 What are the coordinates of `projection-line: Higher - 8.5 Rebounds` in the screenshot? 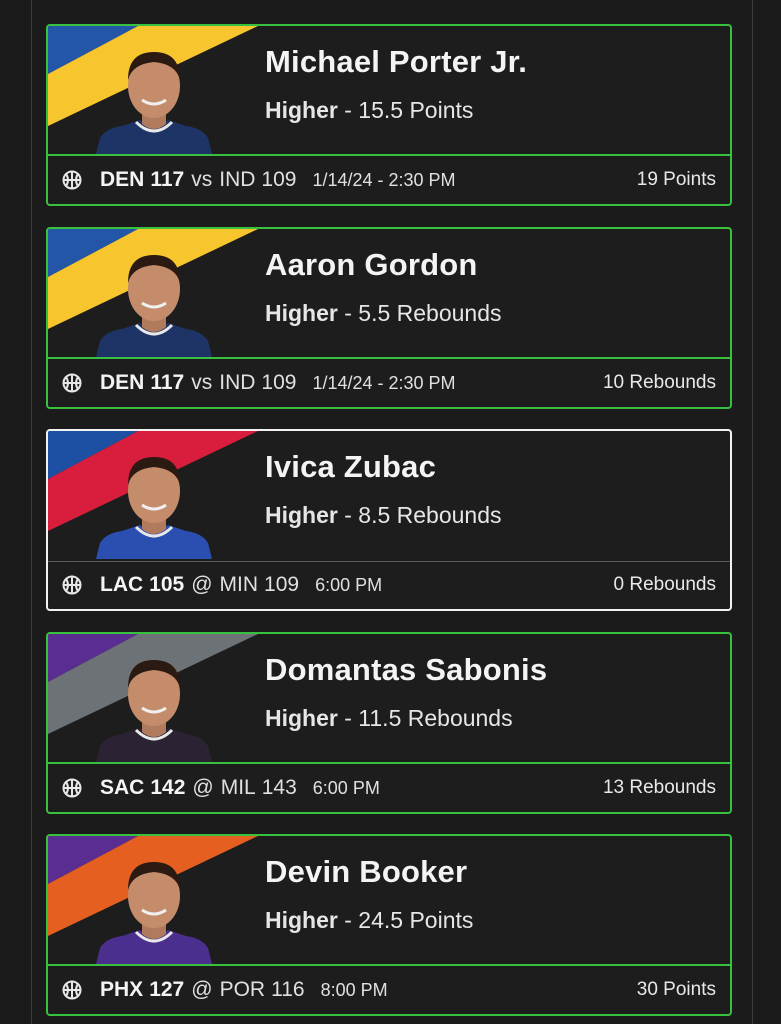 It's located at (383, 515).